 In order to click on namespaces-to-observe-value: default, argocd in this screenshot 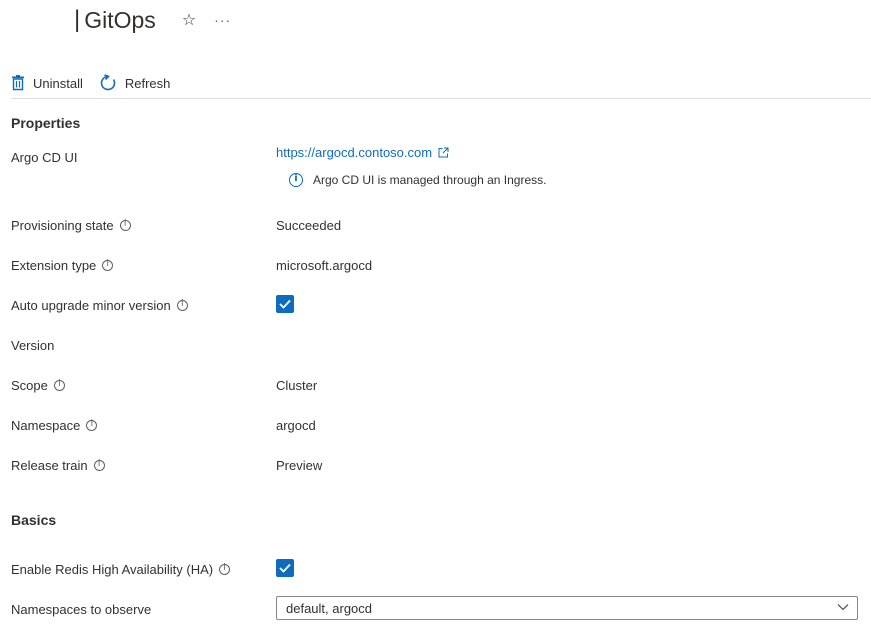, I will do `click(329, 608)`.